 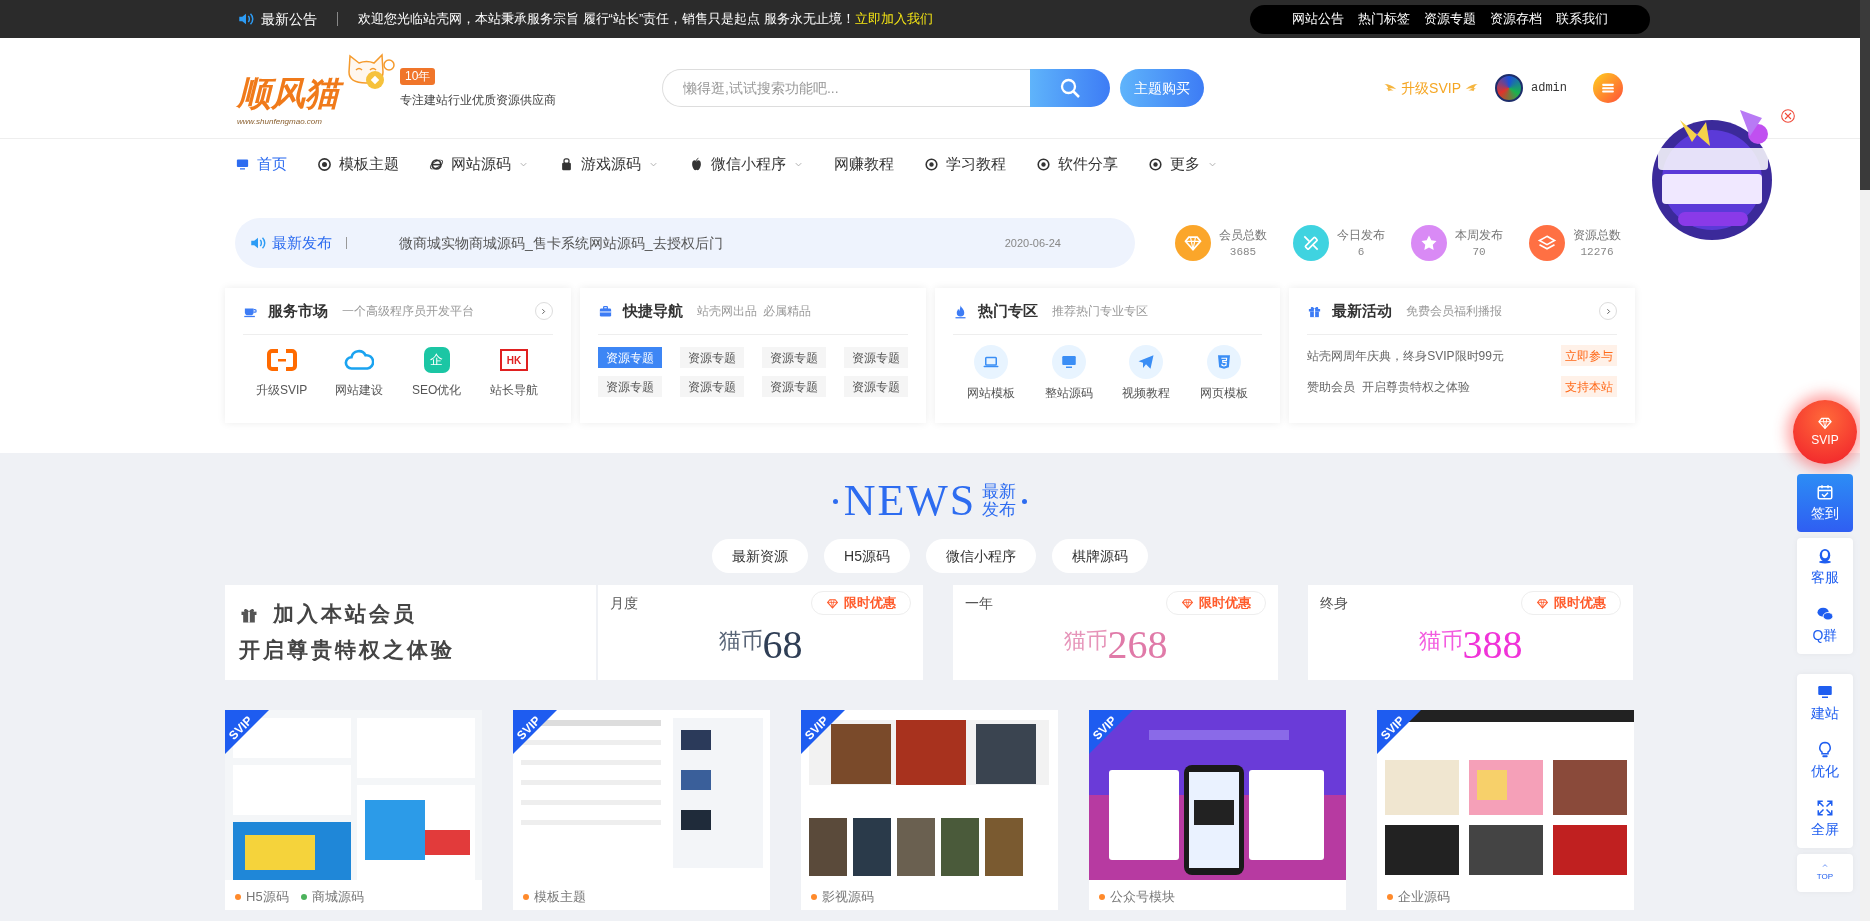 What do you see at coordinates (281, 360) in the screenshot?
I see `bracket-icon` at bounding box center [281, 360].